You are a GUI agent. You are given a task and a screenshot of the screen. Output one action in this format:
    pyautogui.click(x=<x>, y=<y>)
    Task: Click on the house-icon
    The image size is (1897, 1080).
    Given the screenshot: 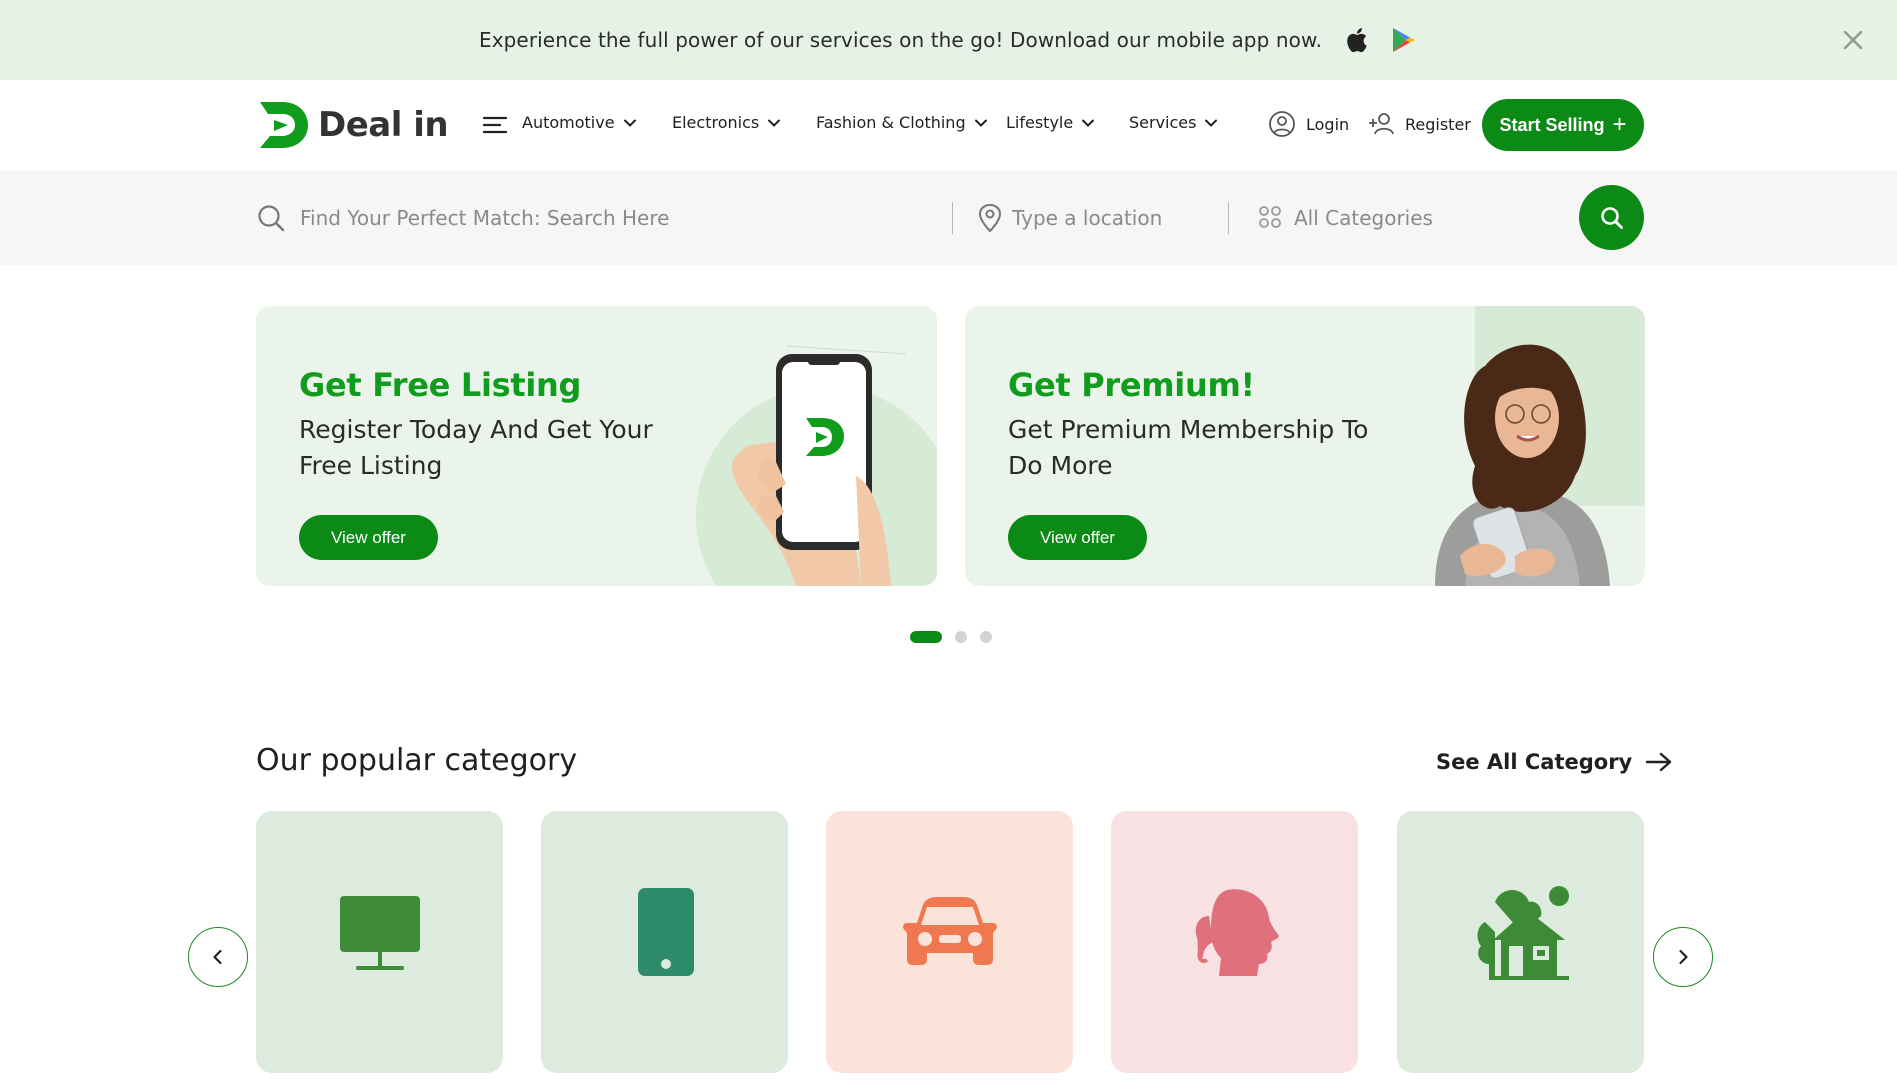 What is the action you would take?
    pyautogui.click(x=1523, y=933)
    